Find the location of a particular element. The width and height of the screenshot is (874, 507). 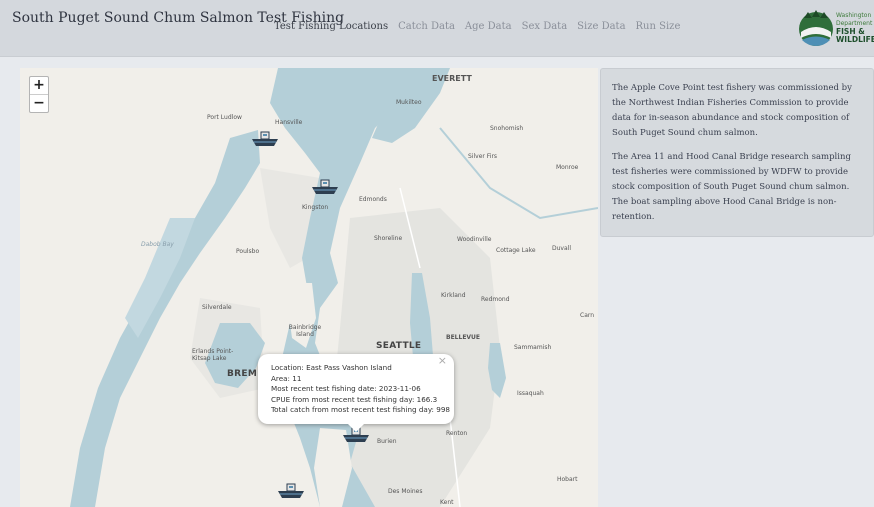

zoom-control: + − is located at coordinates (39, 94).